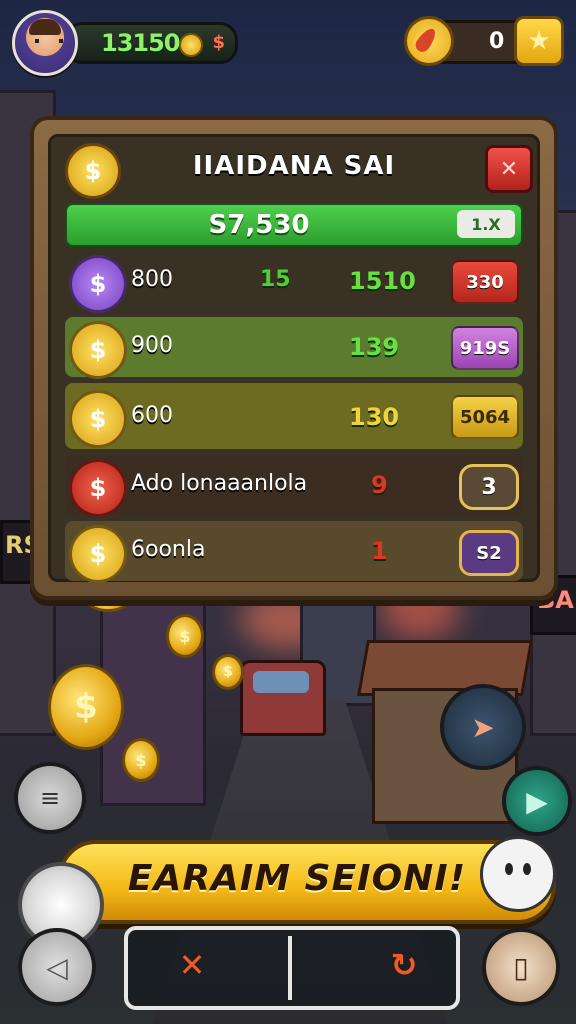 The image size is (576, 1024). Describe the element at coordinates (485, 417) in the screenshot. I see `row-action-button: 5064` at that location.